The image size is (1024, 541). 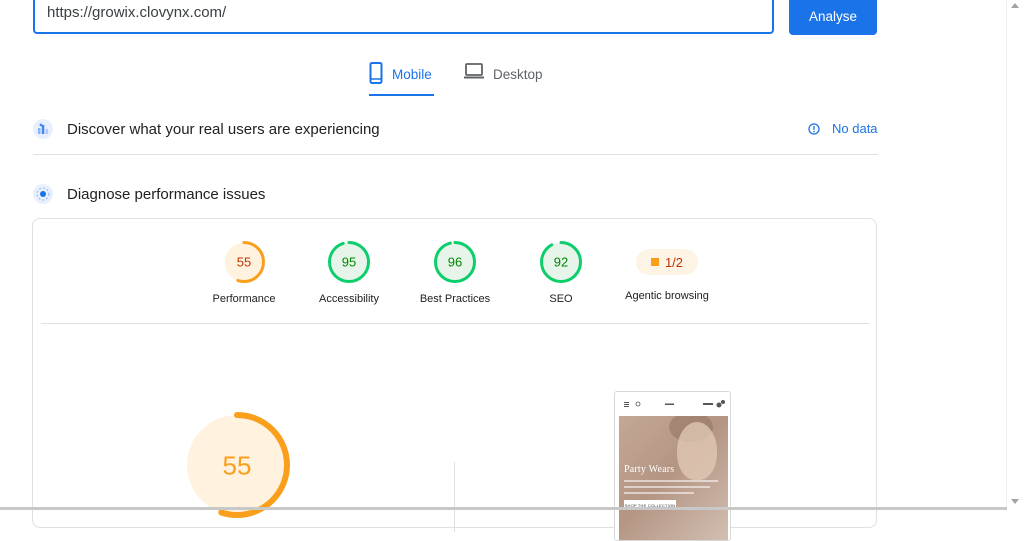 I want to click on tab-mobile-label: Mobile, so click(x=412, y=74).